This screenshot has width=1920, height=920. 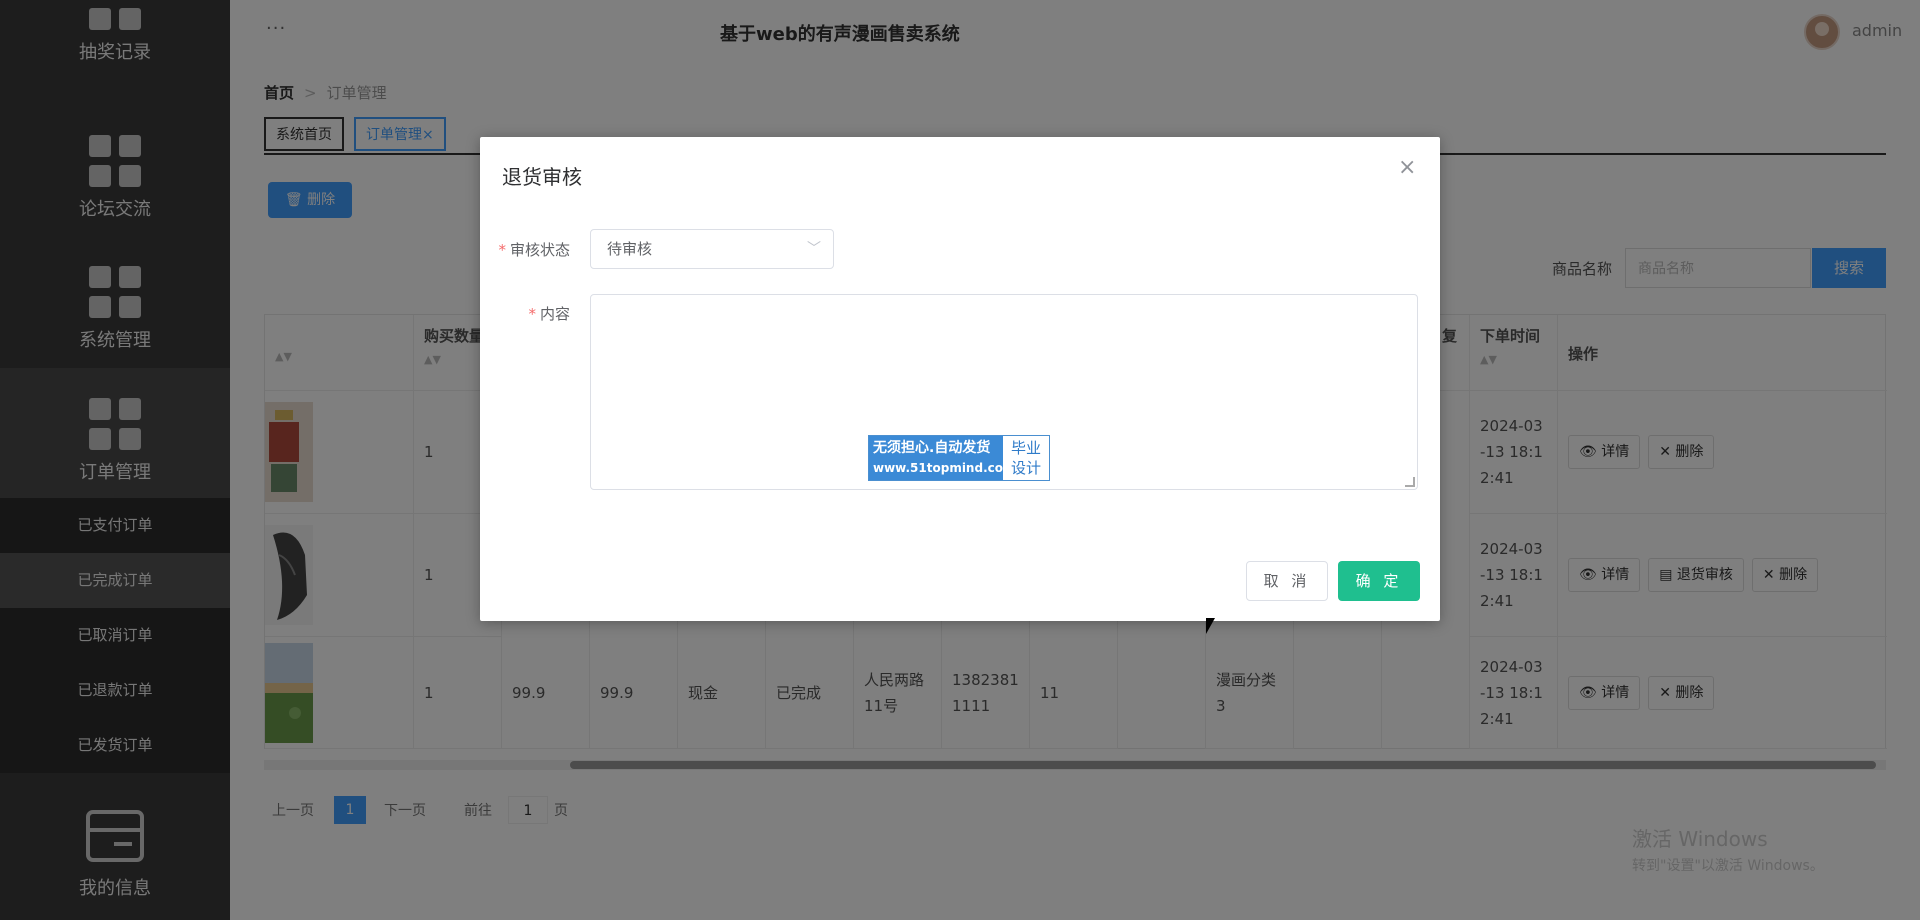 I want to click on confirm-button: 确 定, so click(x=1379, y=581).